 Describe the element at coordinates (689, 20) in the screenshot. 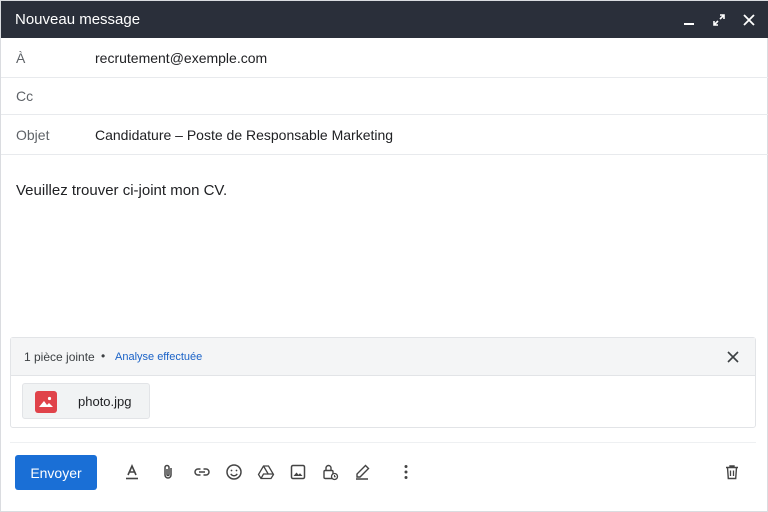

I see `minimize-icon` at that location.